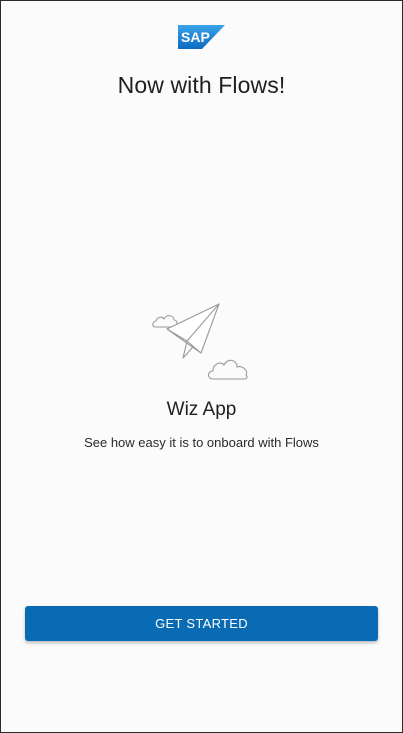 This screenshot has height=733, width=403. I want to click on sap-logo: SAP, so click(201, 37).